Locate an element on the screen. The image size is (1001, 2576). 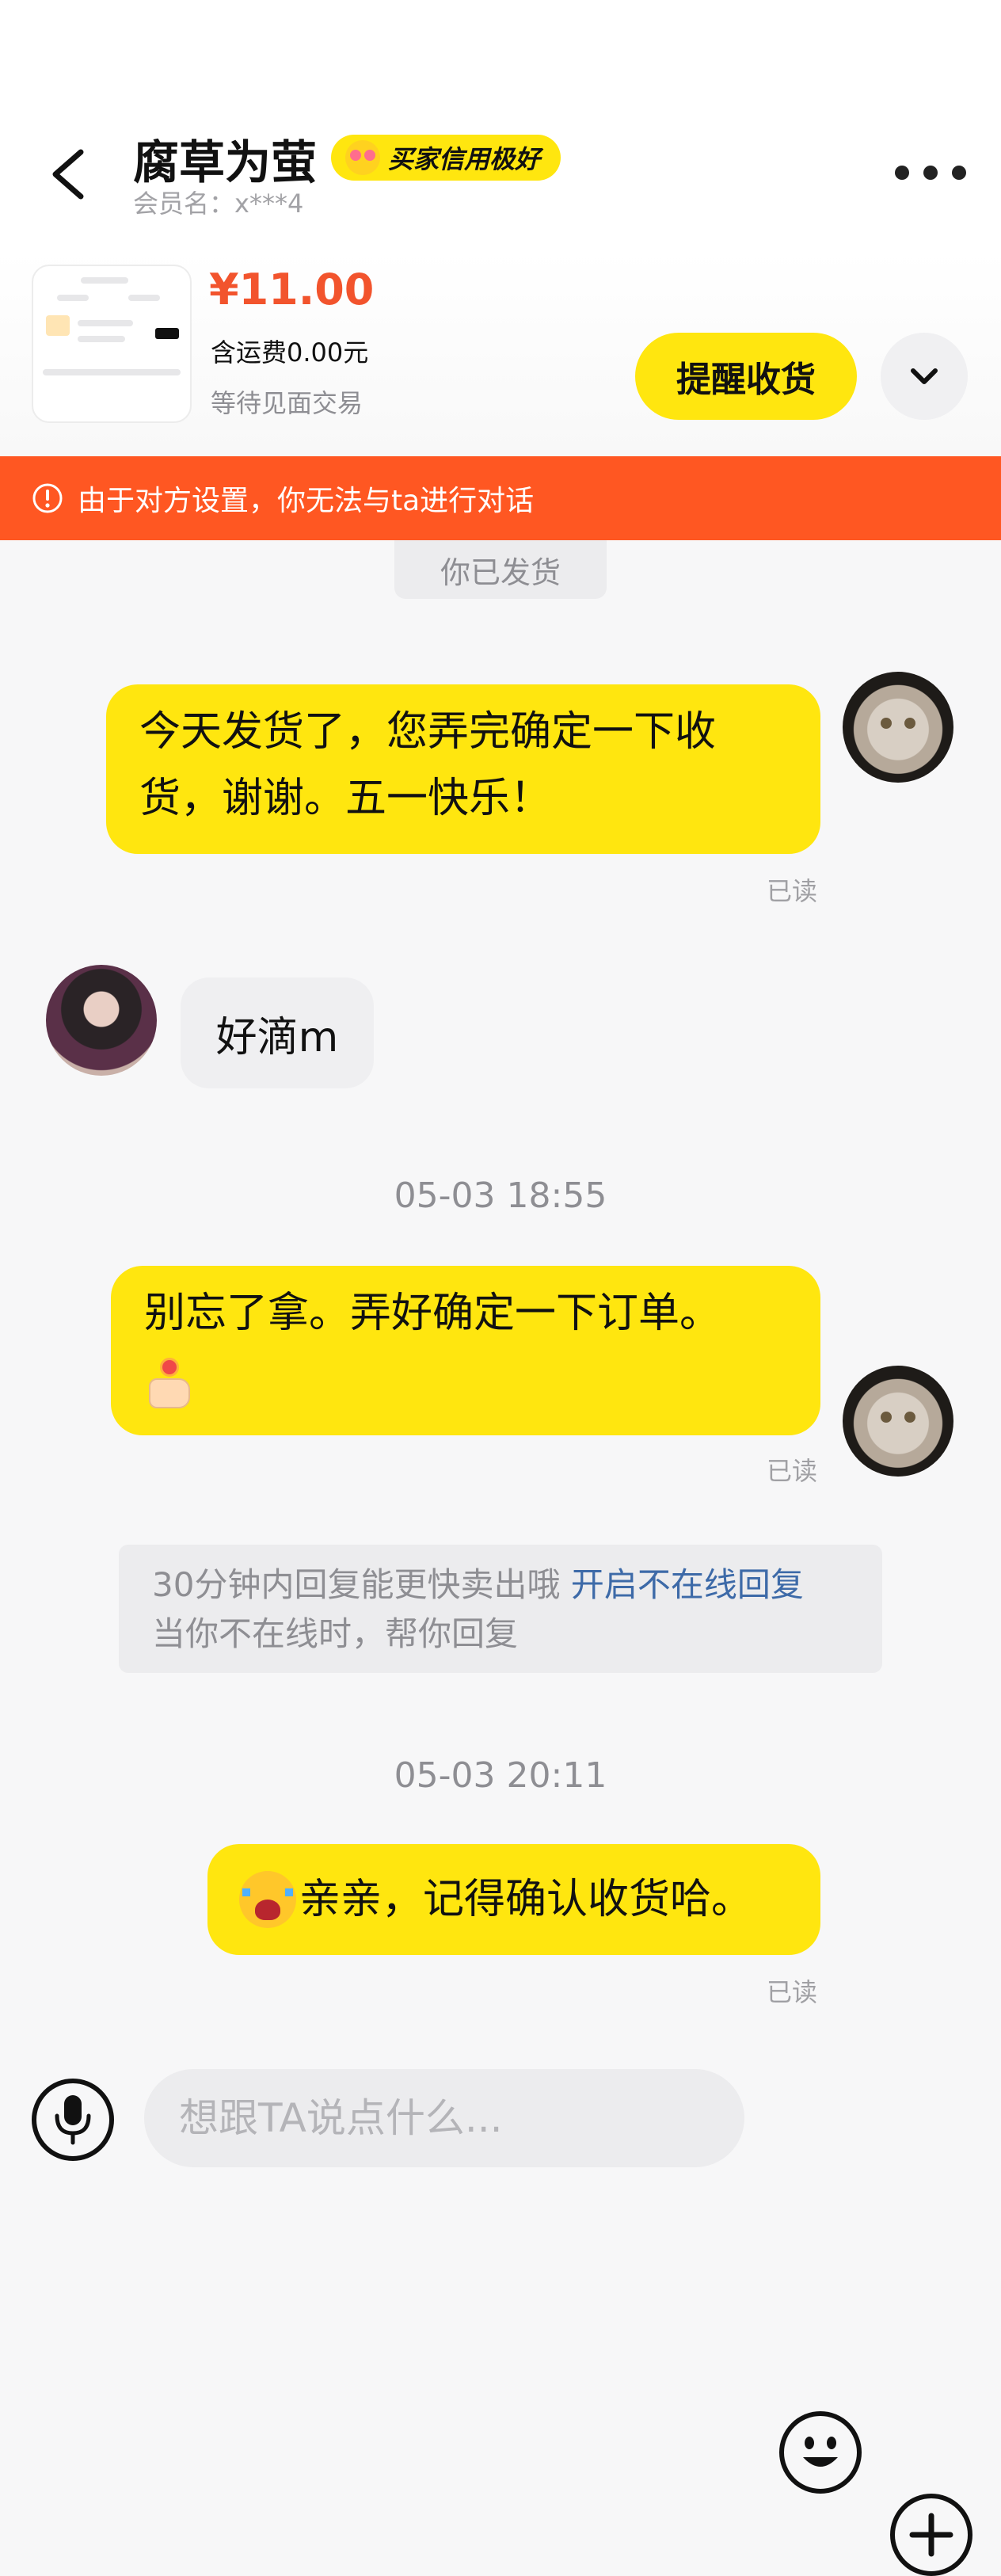
voice-input-button is located at coordinates (73, 2120).